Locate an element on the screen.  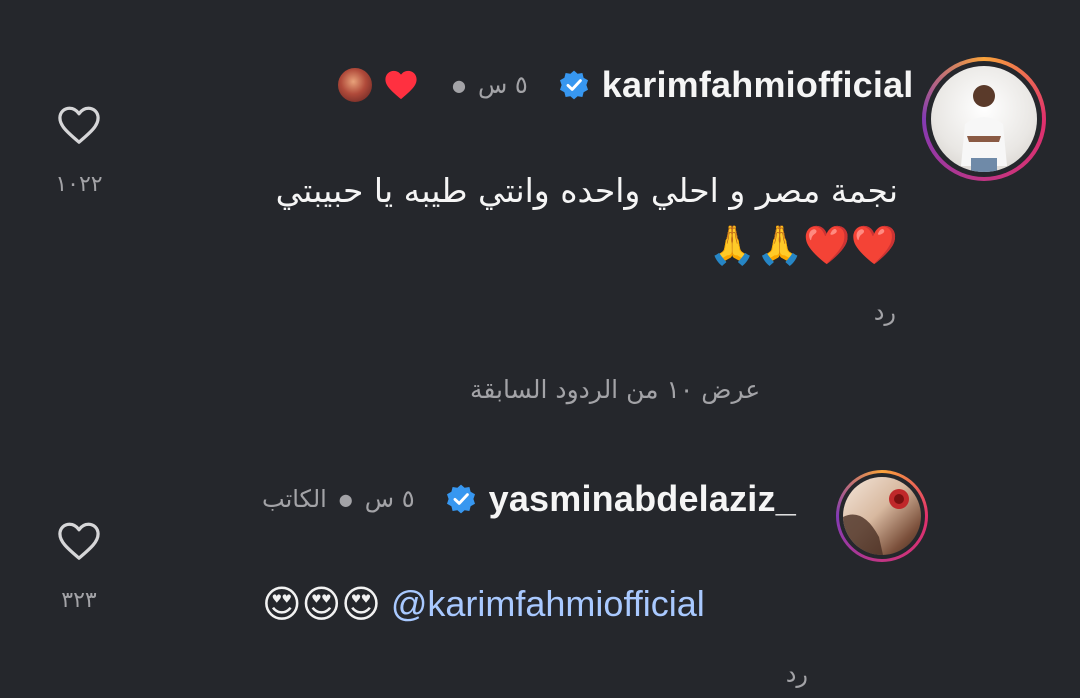
comment-username: karimfahmiofficial is located at coordinates (758, 85).